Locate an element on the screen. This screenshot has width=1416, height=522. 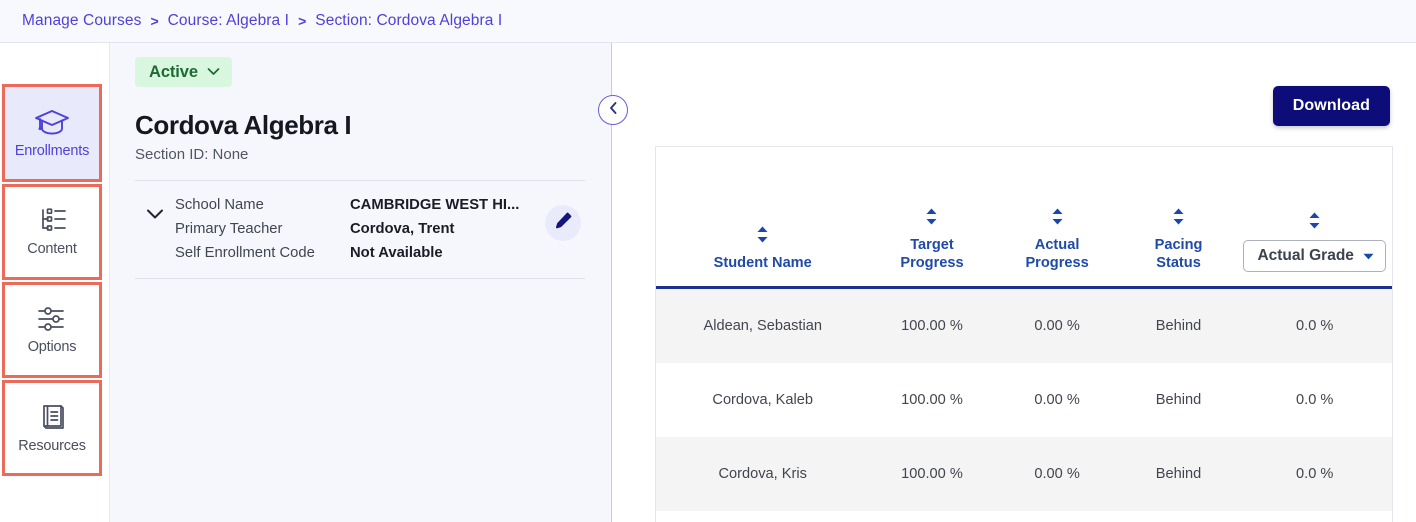
expand-collapse-toggle is located at coordinates (155, 209).